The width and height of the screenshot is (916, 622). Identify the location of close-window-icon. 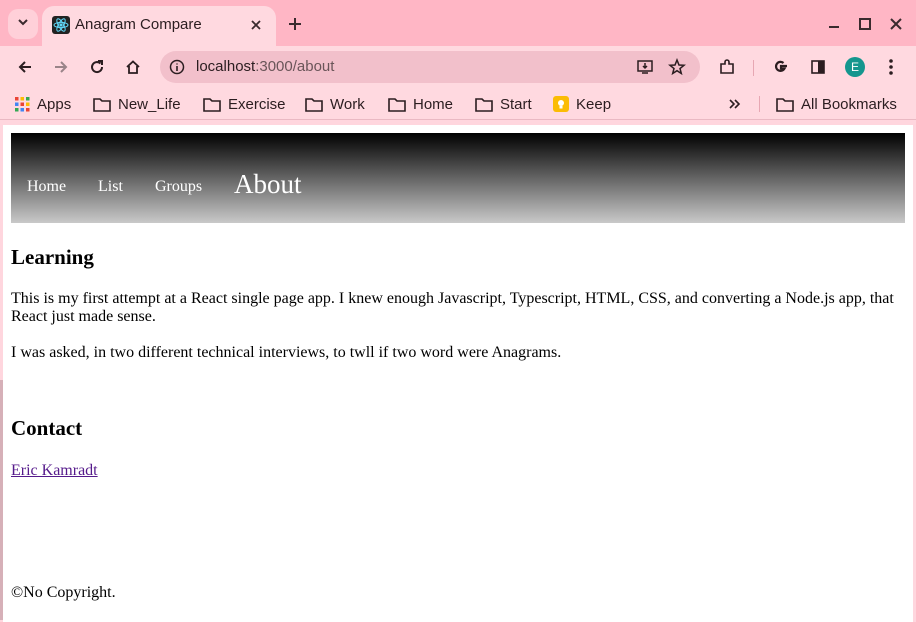
(896, 24).